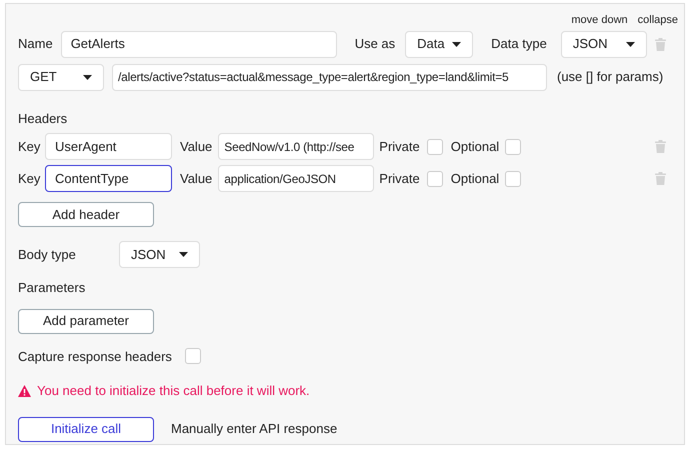  I want to click on name-field: GetAlerts, so click(198, 44).